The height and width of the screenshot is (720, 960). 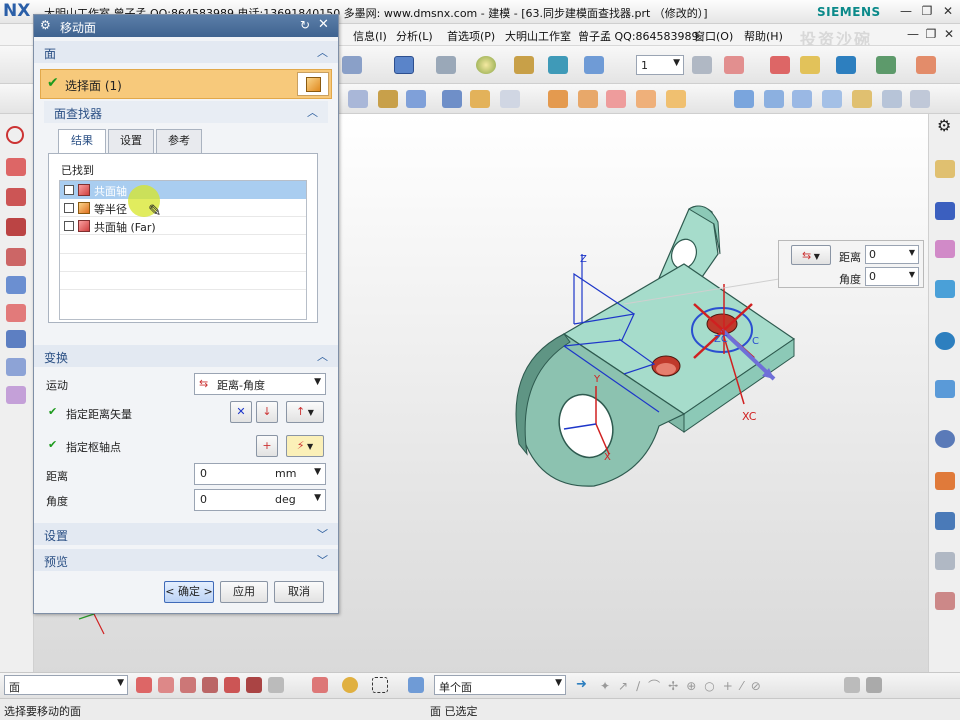 I want to click on bridge-icon, so click(x=862, y=99).